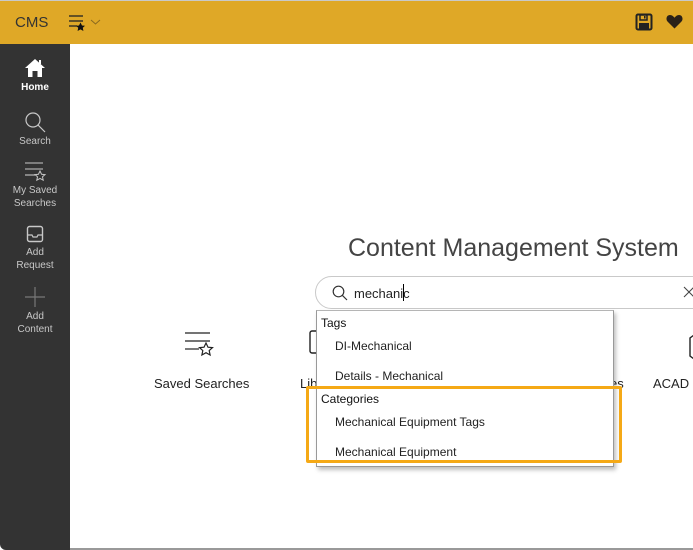  I want to click on dropdown-item: Mechanical Equipment, so click(395, 452).